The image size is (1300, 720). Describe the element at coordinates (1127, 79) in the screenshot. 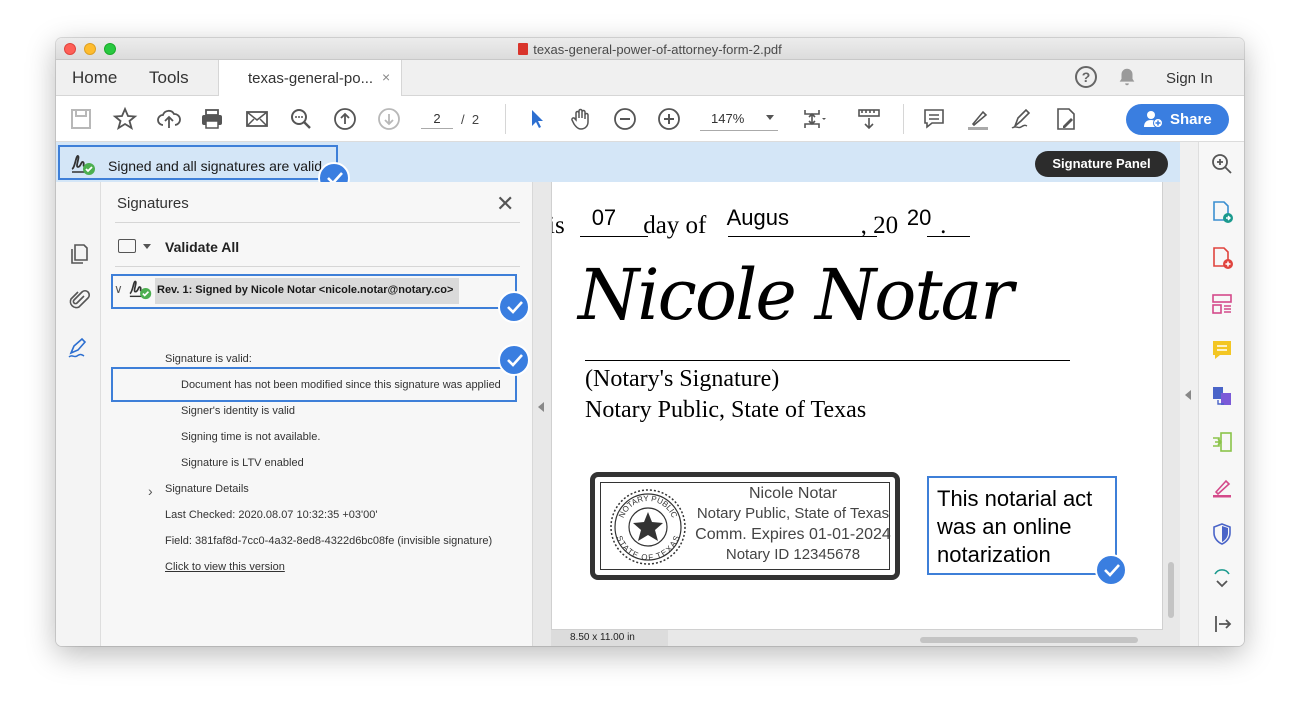

I see `bell-icon` at that location.